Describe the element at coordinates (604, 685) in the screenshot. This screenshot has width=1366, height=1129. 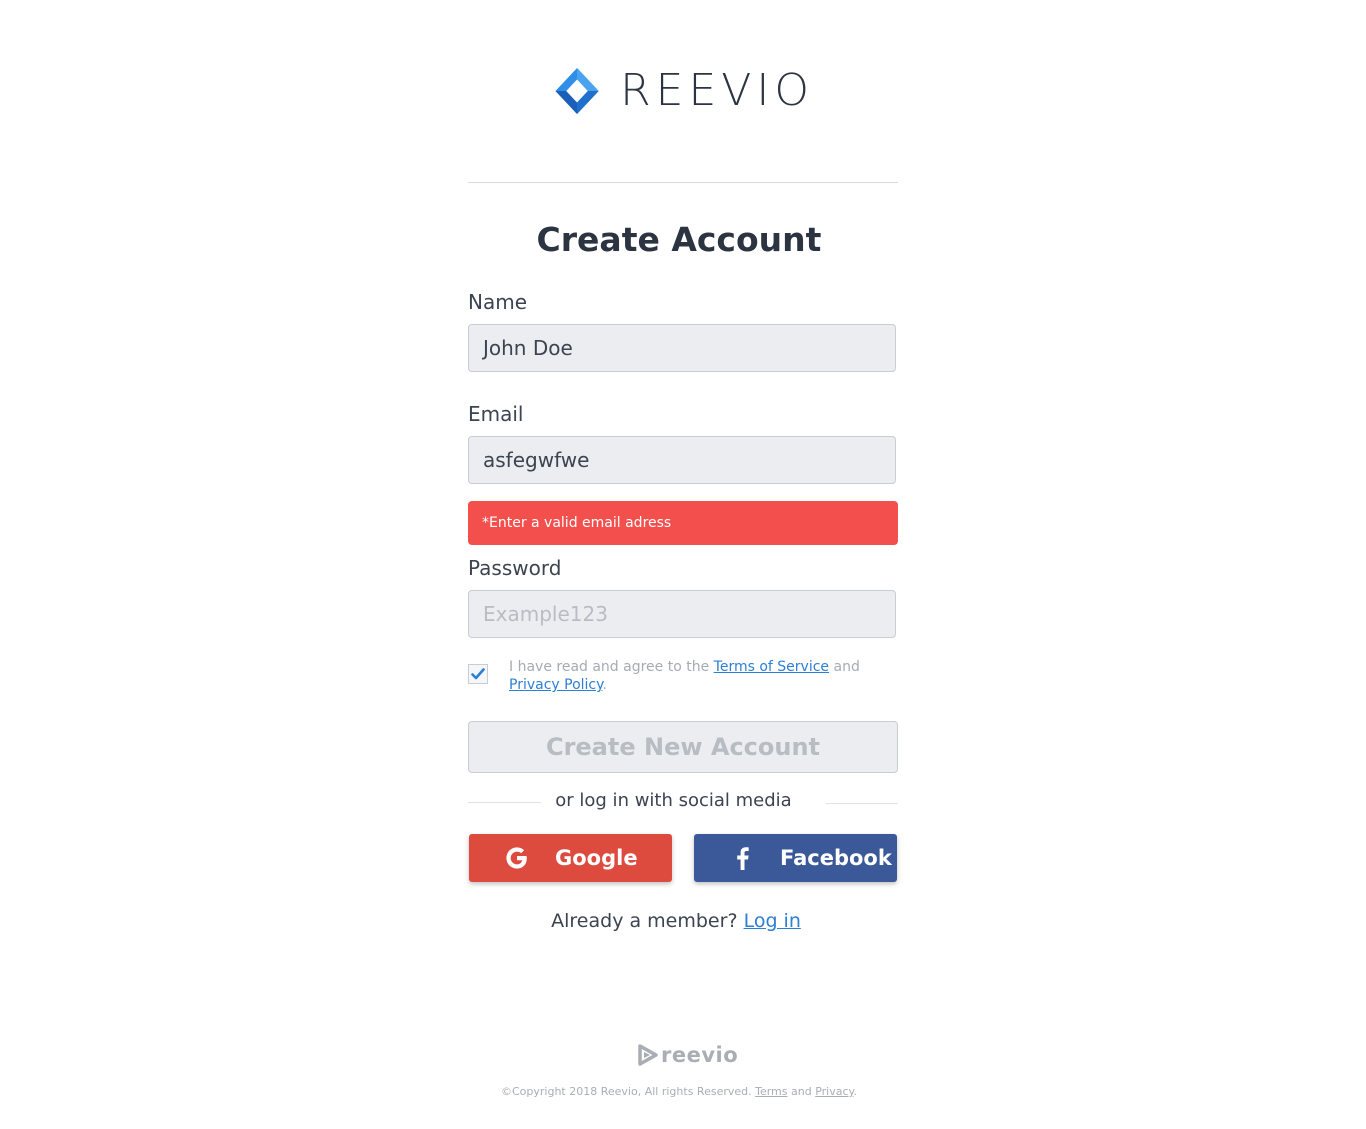
I see `agree-suffix: .` at that location.